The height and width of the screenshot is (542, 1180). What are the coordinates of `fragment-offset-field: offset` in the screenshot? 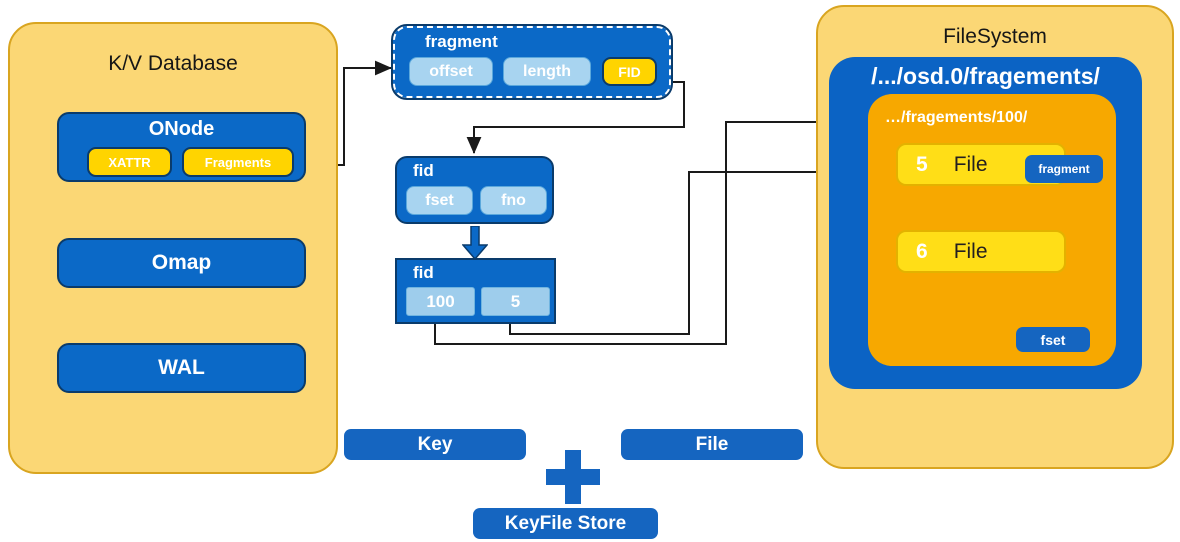 It's located at (451, 71).